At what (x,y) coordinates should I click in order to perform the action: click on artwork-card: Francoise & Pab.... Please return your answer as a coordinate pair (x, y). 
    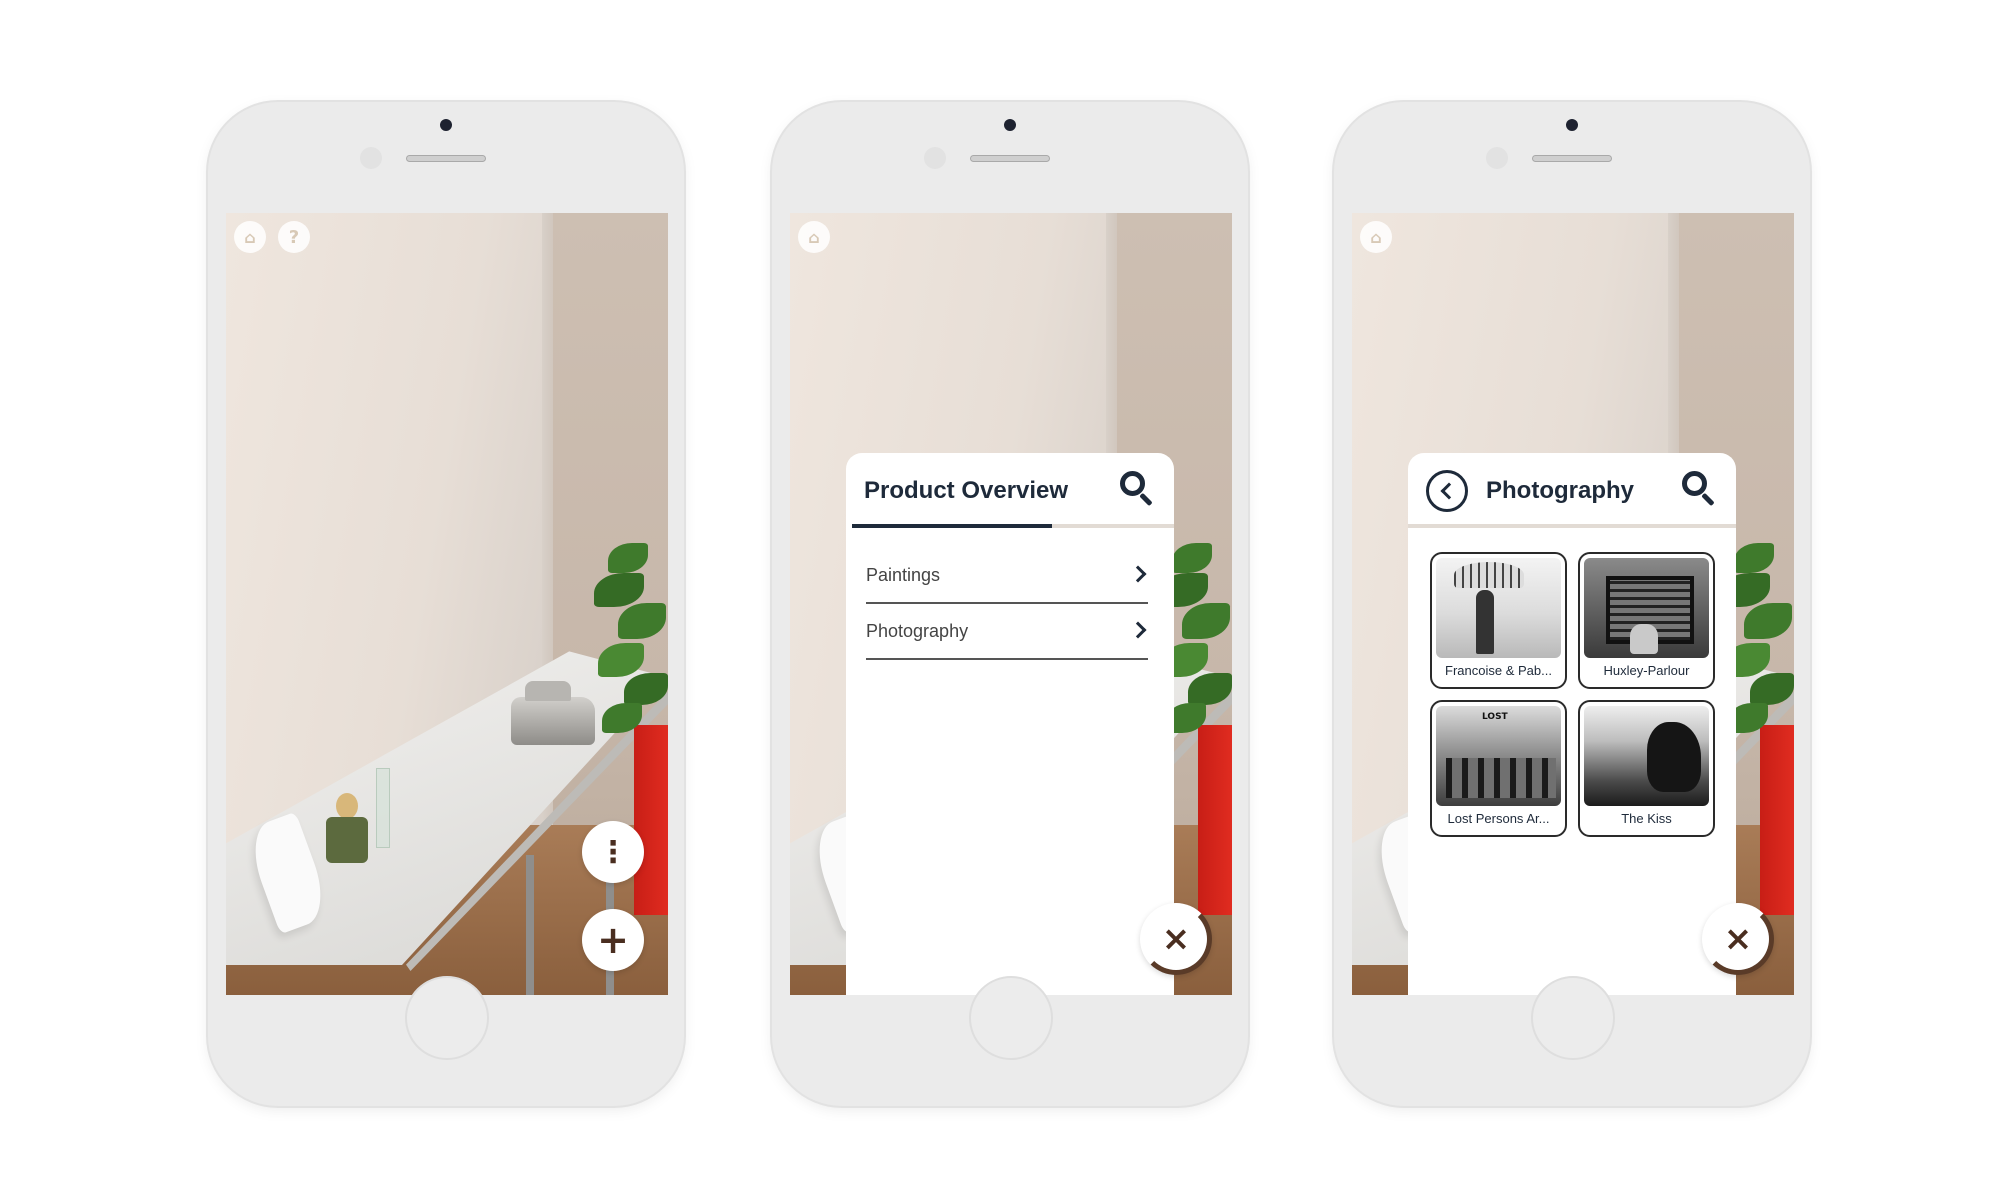
    Looking at the image, I should click on (1498, 620).